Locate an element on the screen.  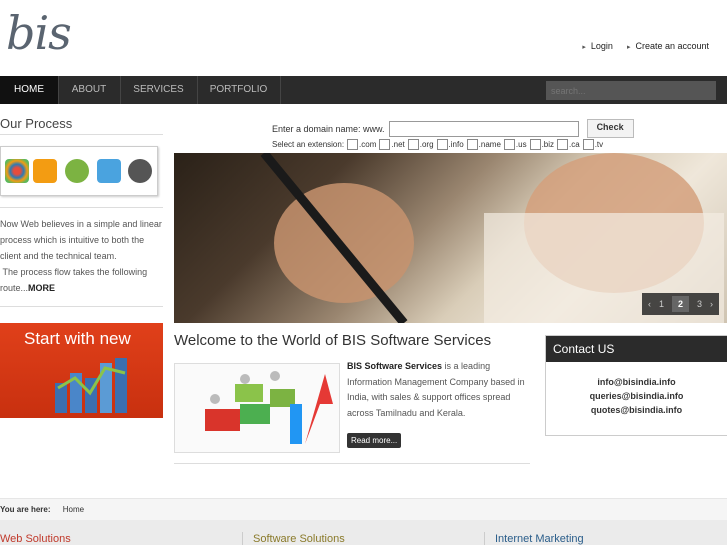
nav-portfolio: PORTFOLIO is located at coordinates (239, 90).